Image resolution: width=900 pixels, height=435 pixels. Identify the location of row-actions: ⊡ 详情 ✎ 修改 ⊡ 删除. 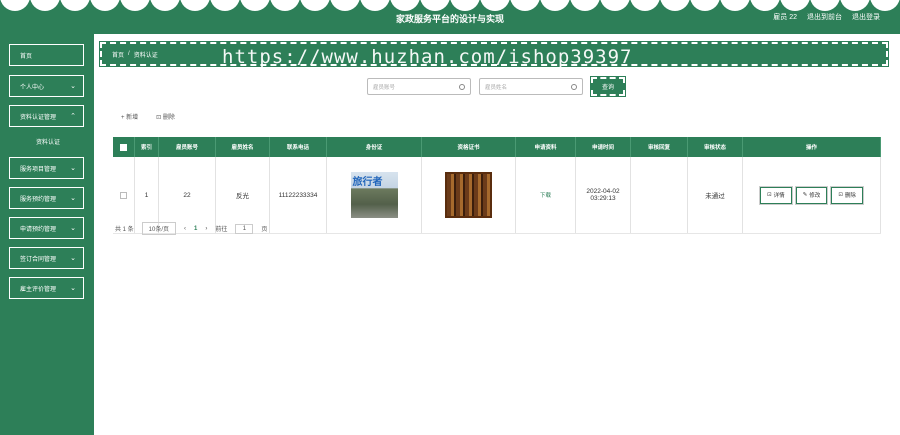
(811, 195).